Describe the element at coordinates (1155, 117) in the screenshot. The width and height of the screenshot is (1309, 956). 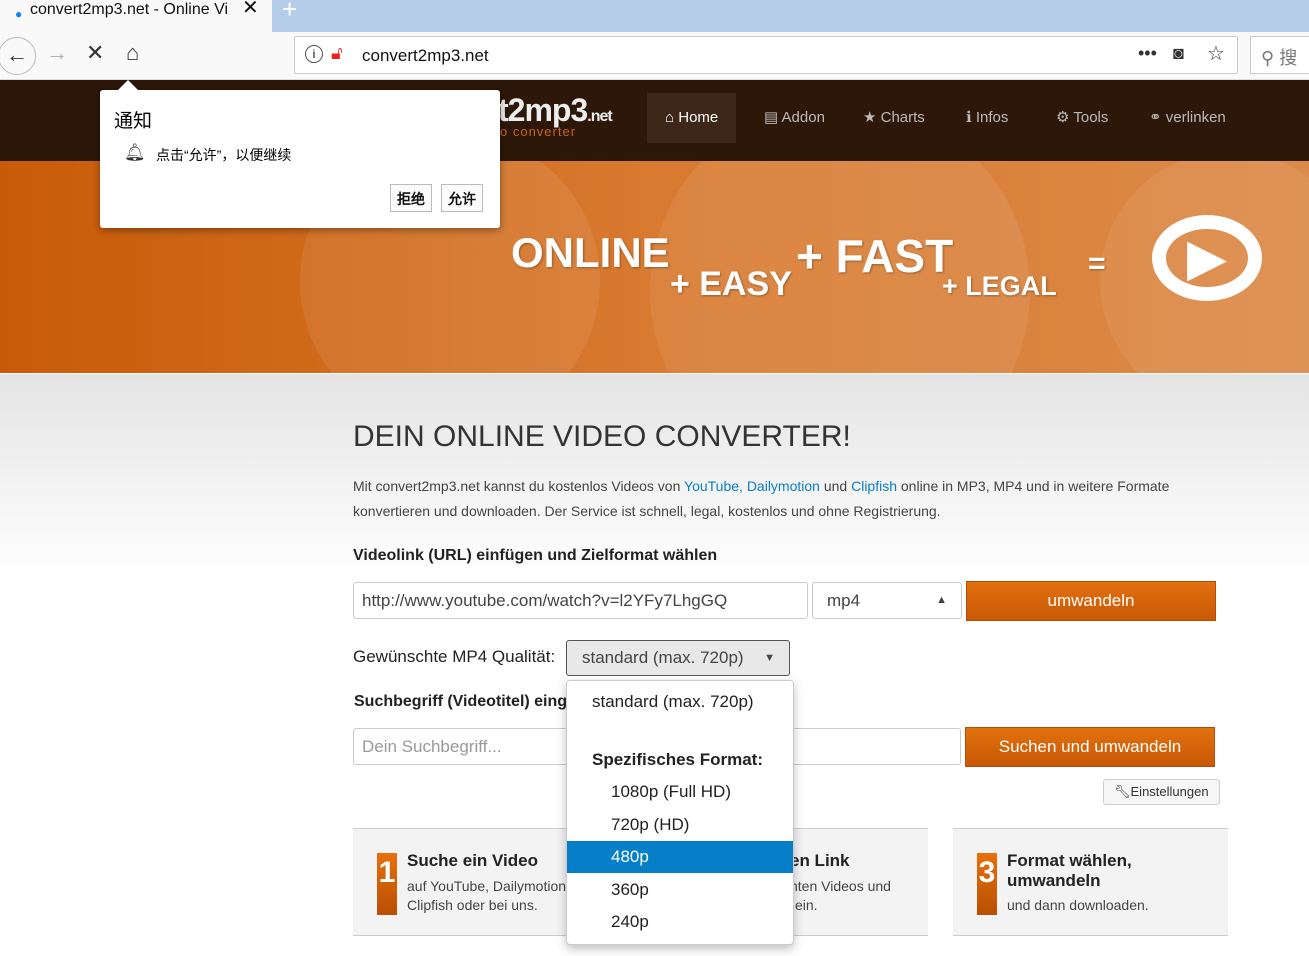
I see `link-icon: ⚭` at that location.